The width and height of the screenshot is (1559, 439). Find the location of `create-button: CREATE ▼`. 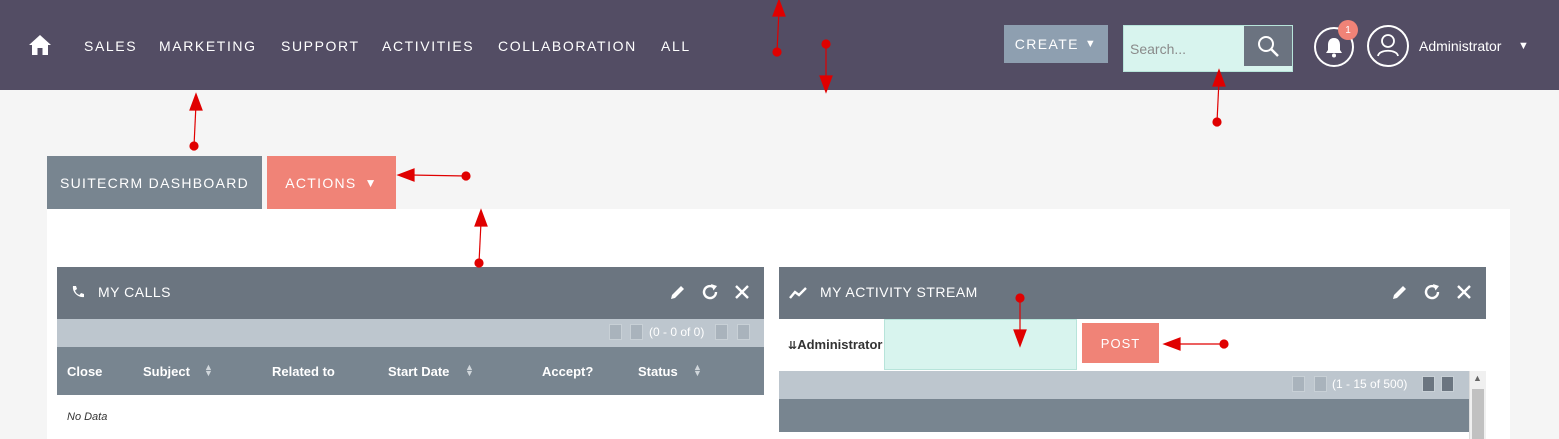

create-button: CREATE ▼ is located at coordinates (1056, 44).